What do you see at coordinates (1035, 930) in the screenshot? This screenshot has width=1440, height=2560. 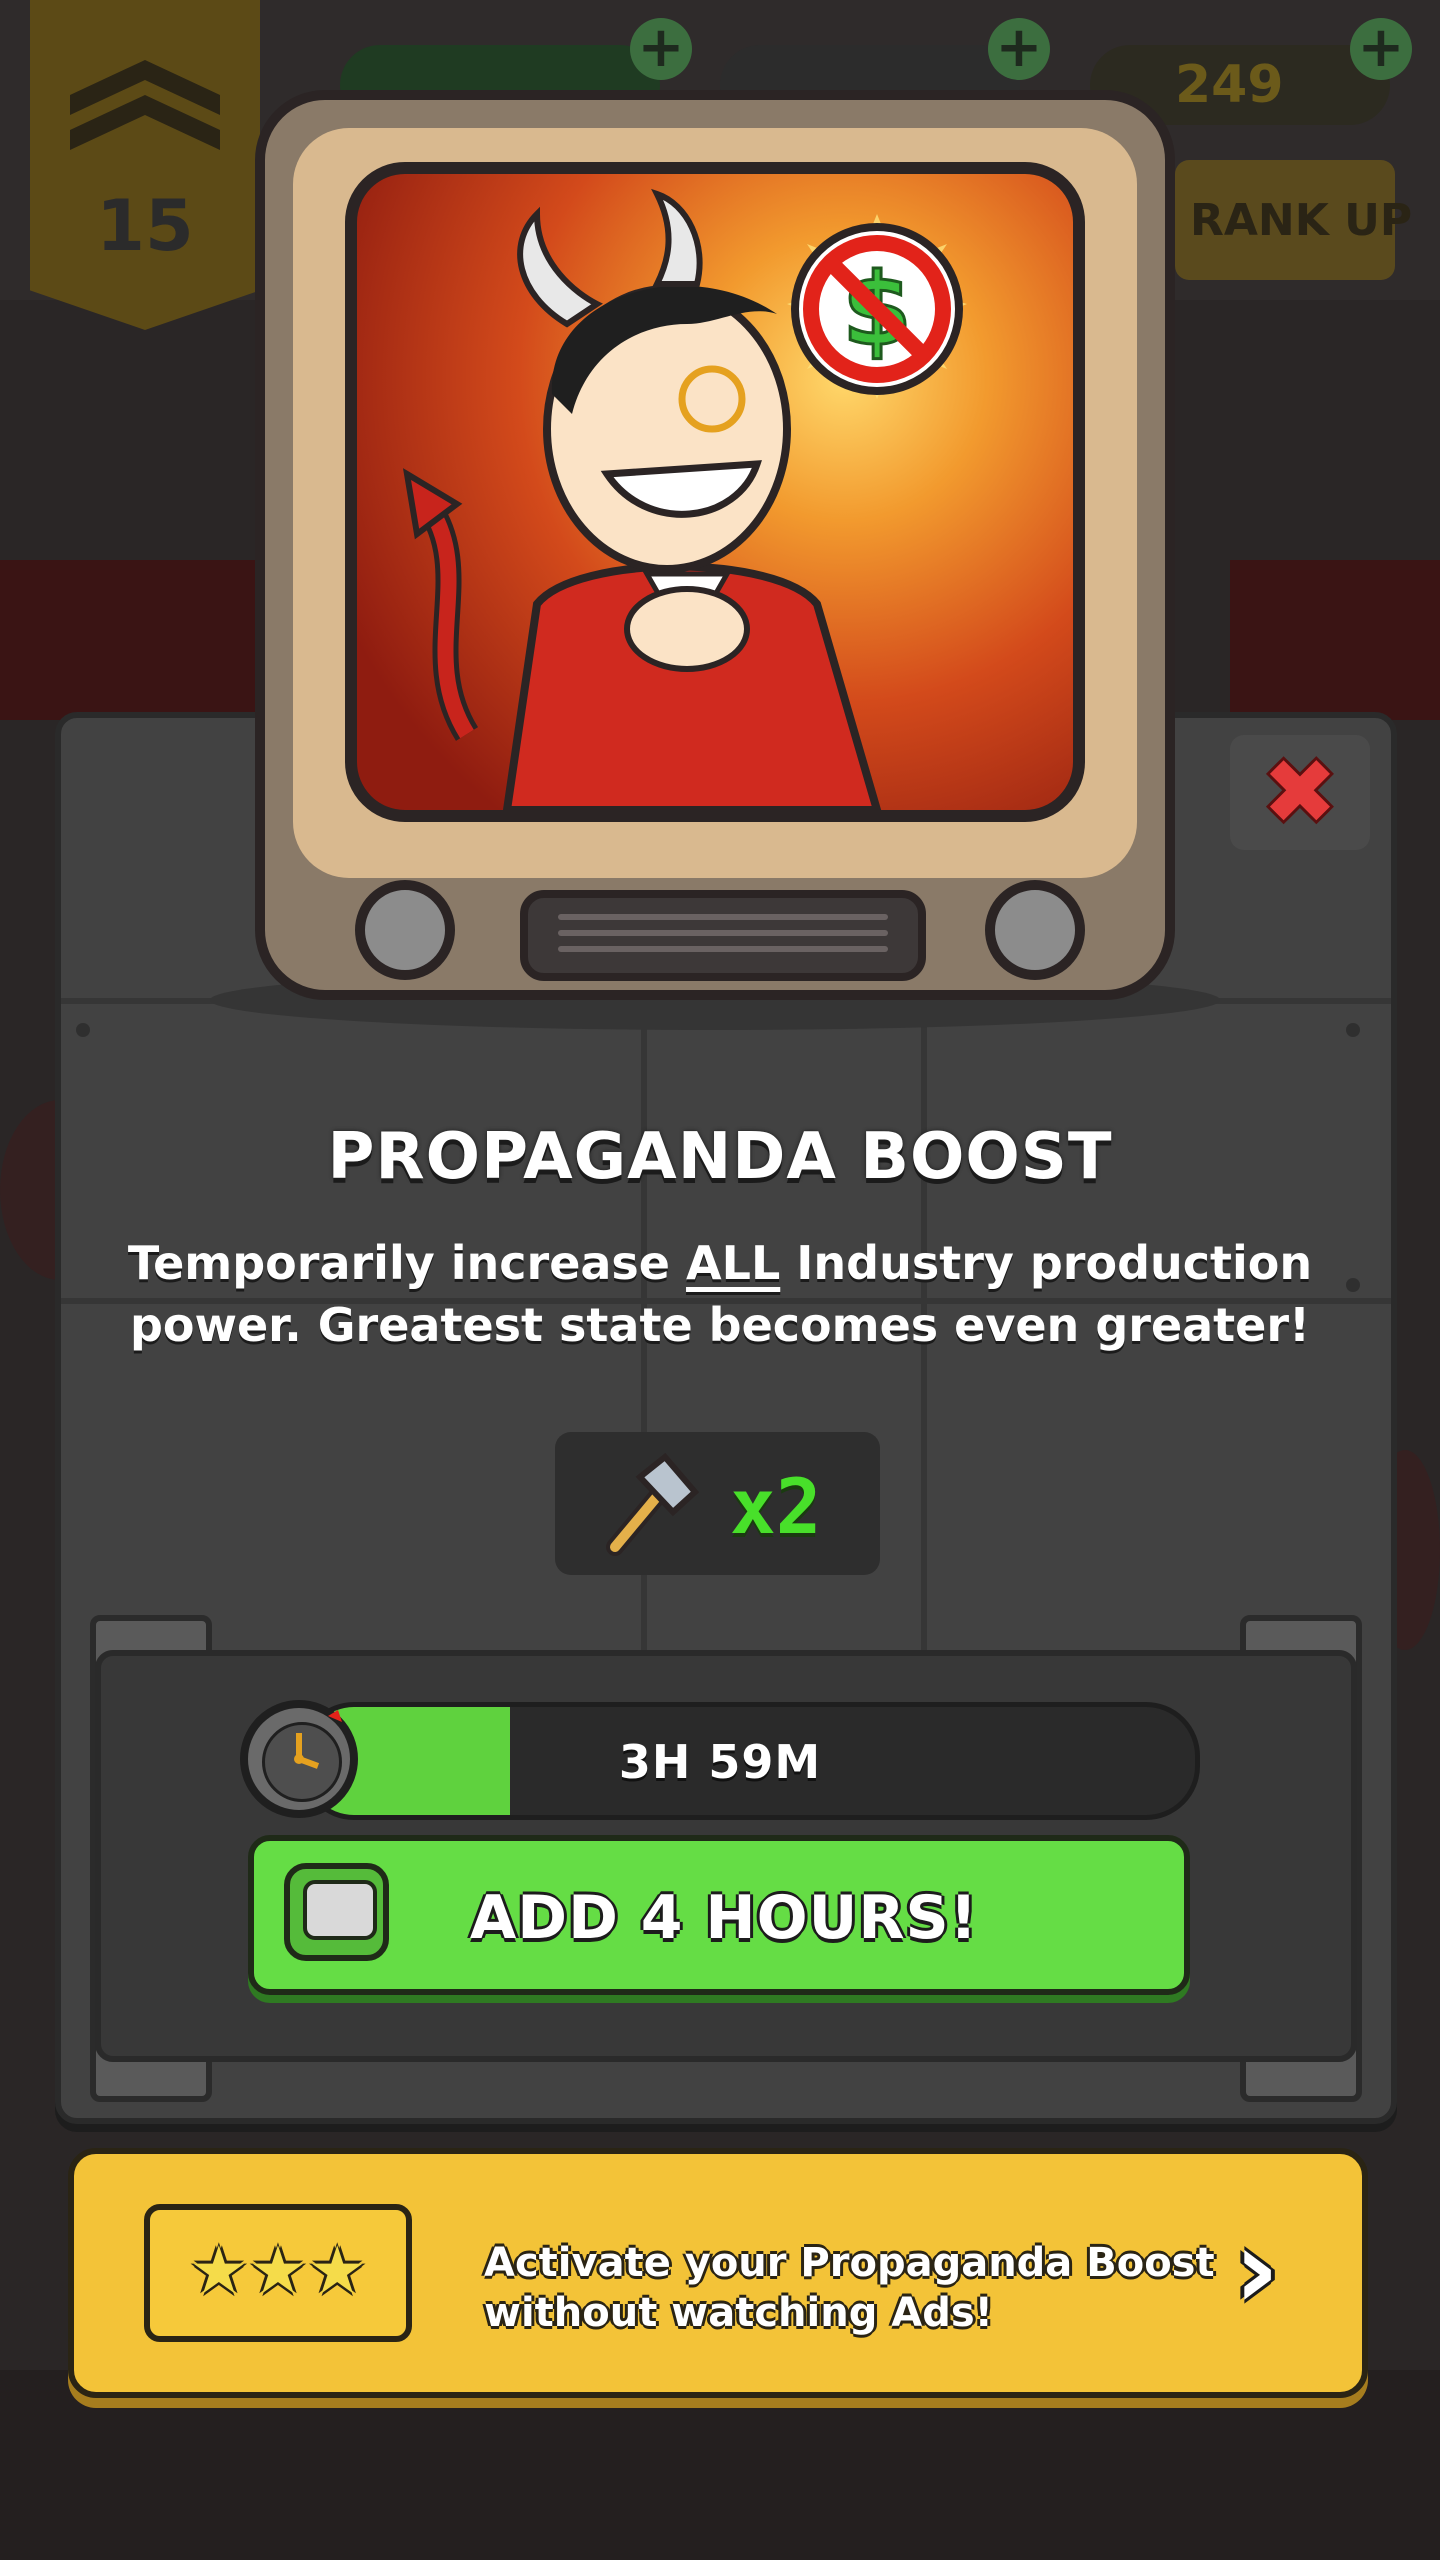 I see `tv-knob-right` at bounding box center [1035, 930].